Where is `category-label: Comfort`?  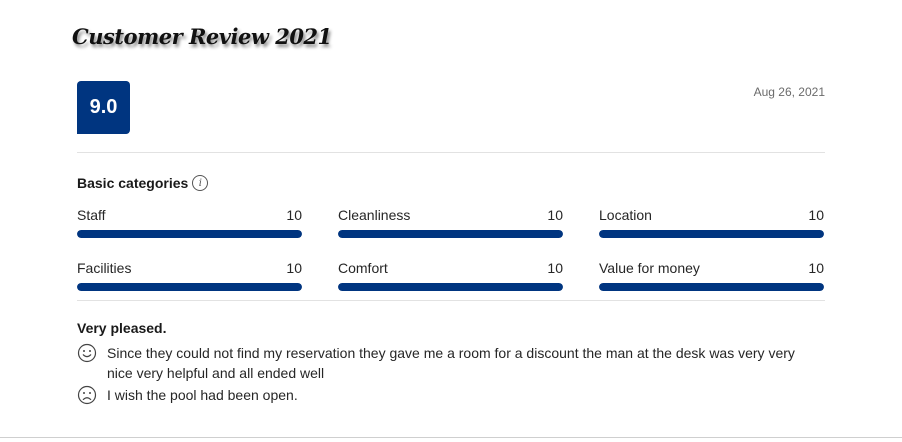 category-label: Comfort is located at coordinates (363, 268).